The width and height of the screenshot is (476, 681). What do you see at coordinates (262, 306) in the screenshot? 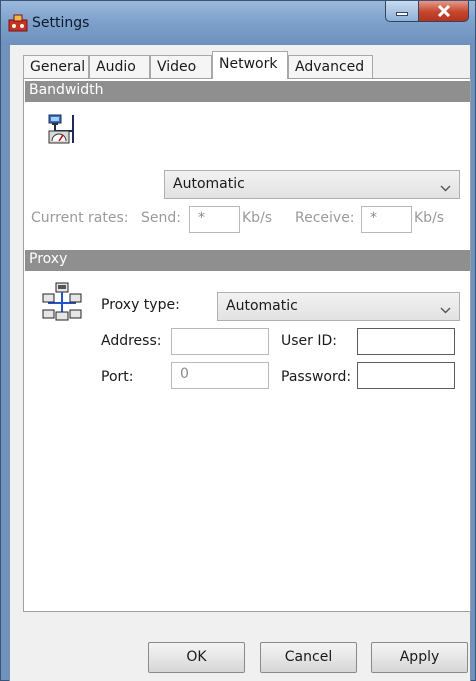
I see `proxy-type-value: Automatic` at bounding box center [262, 306].